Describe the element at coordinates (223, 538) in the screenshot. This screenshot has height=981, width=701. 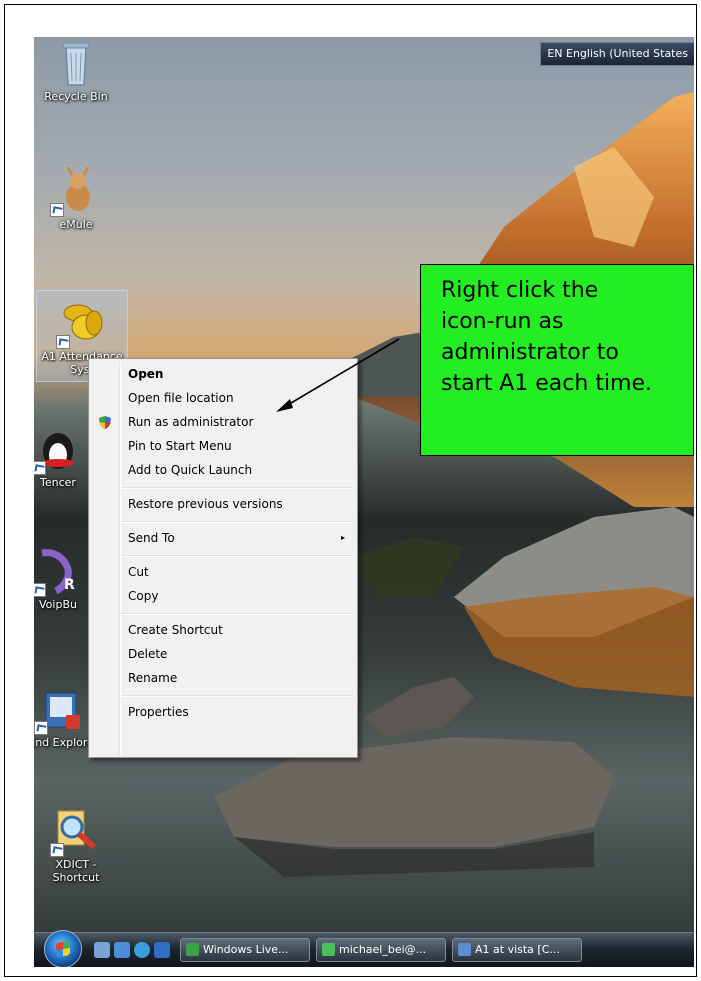
I see `menu-item-send-to: Send To ▸` at that location.